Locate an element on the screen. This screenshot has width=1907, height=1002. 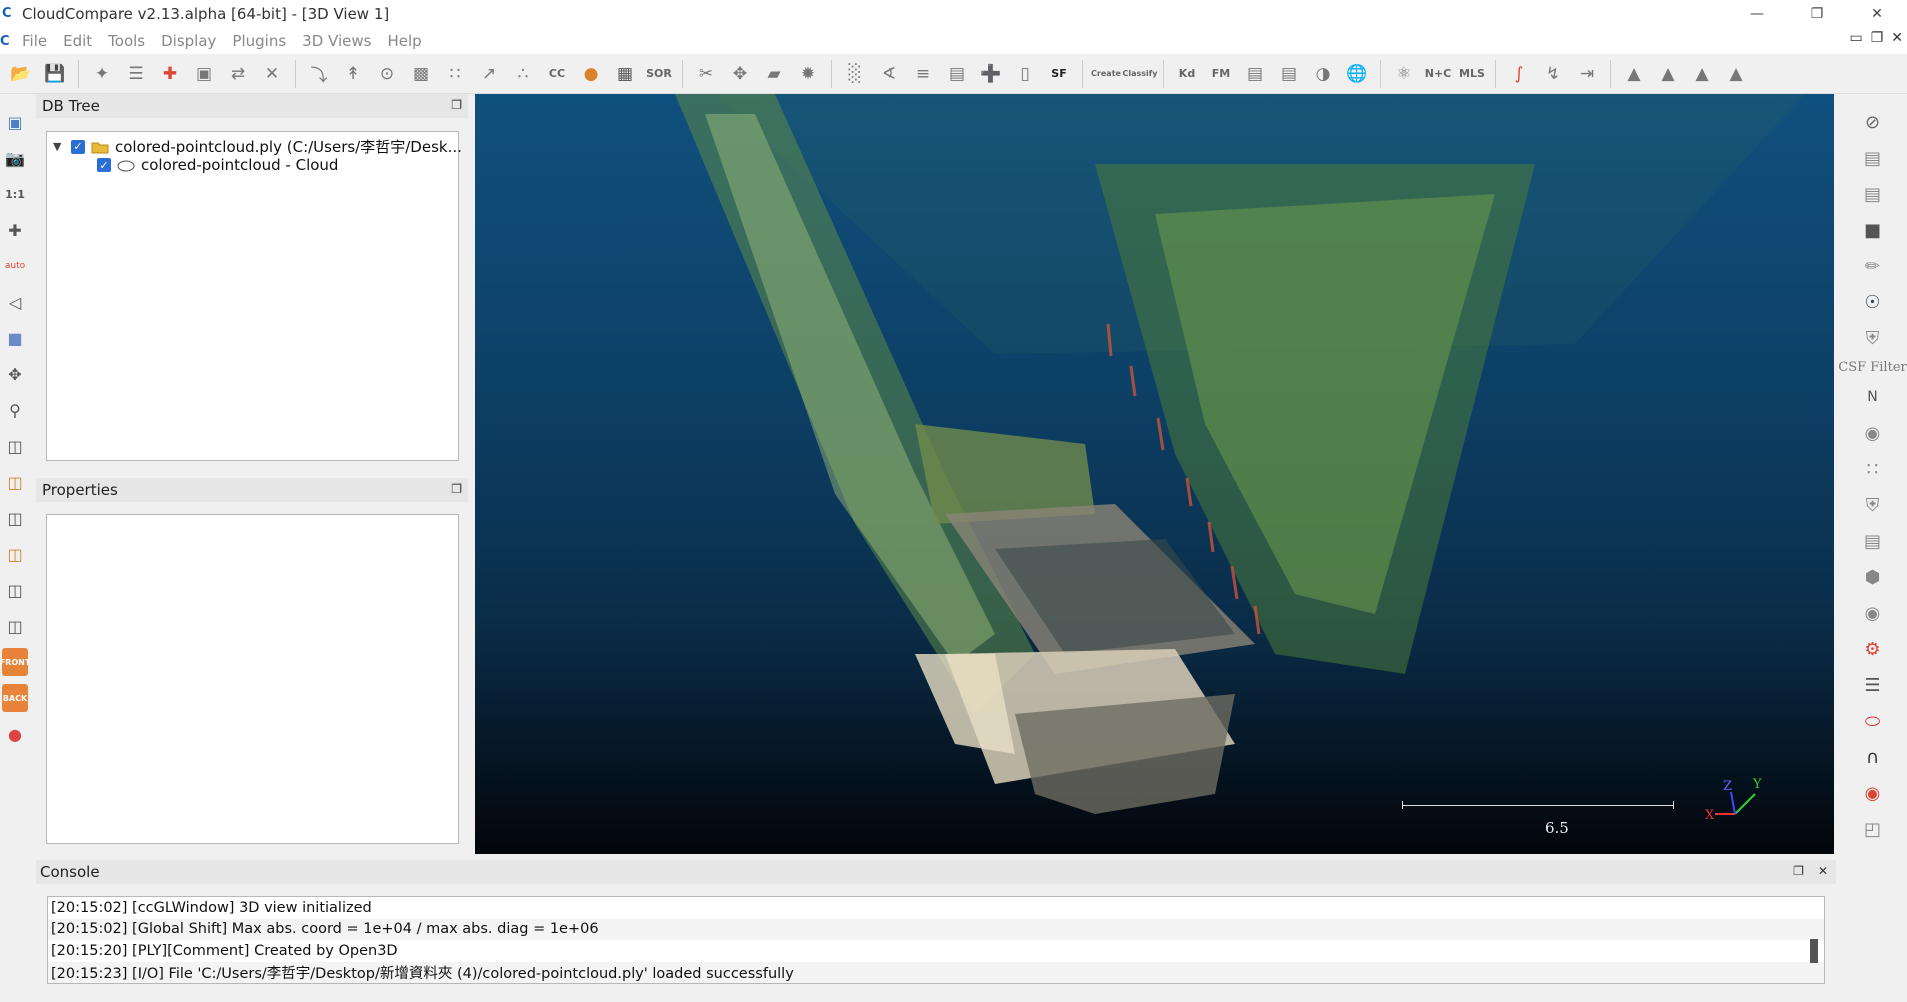
file-checkbox: ✓ is located at coordinates (78, 146).